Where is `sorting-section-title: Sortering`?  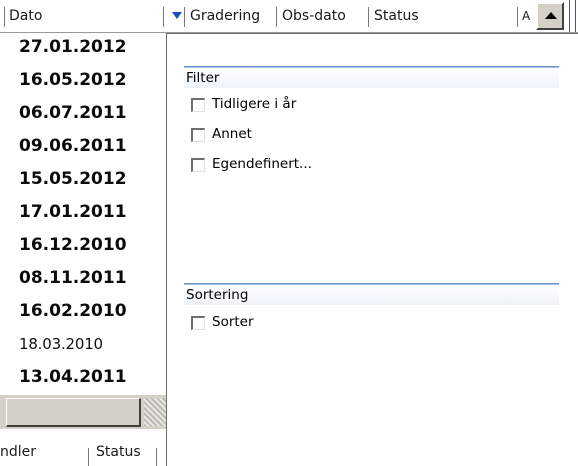 sorting-section-title: Sortering is located at coordinates (217, 295).